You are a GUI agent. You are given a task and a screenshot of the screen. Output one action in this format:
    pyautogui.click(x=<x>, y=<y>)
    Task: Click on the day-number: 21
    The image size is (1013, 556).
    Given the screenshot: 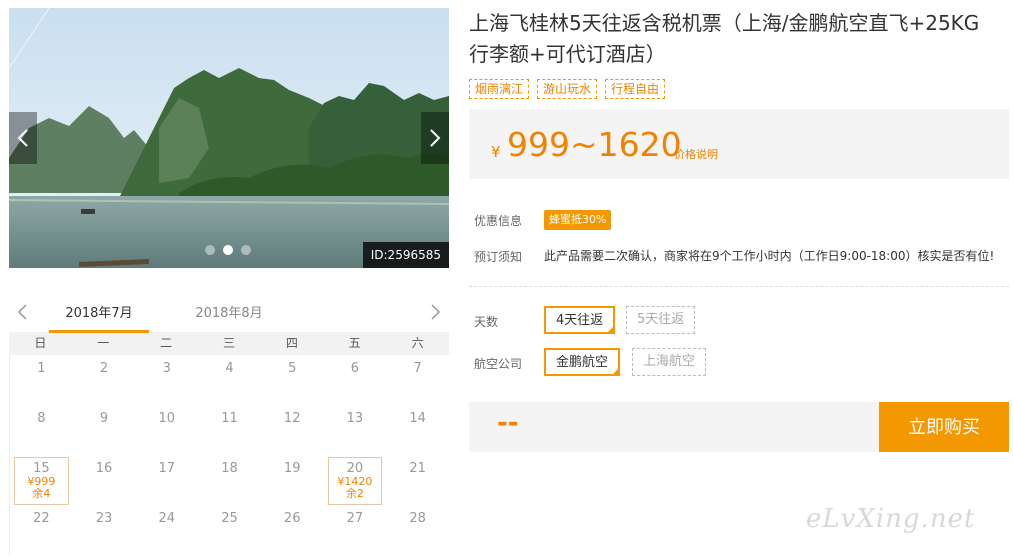 What is the action you would take?
    pyautogui.click(x=417, y=468)
    